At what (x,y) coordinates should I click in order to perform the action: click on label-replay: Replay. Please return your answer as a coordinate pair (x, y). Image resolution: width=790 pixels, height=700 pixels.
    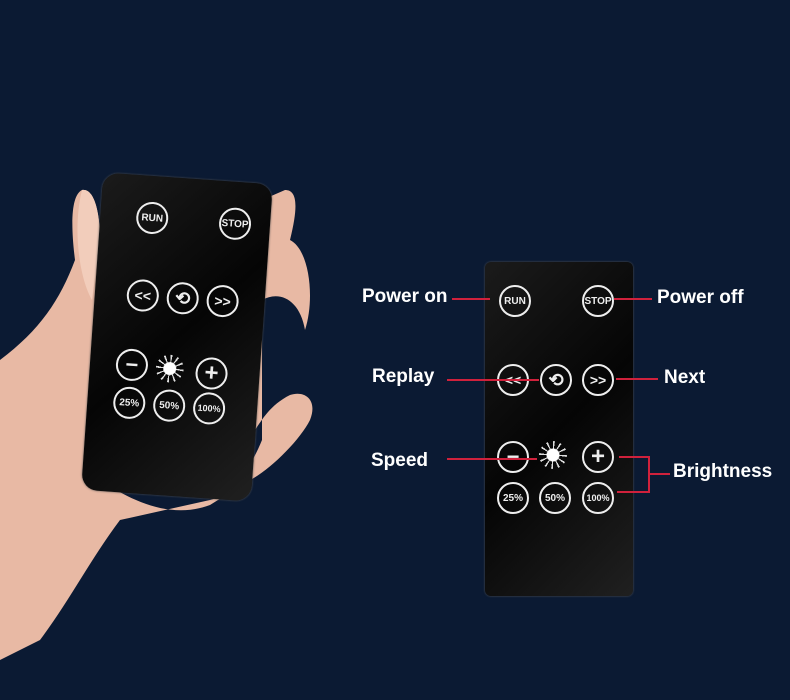
    Looking at the image, I should click on (403, 376).